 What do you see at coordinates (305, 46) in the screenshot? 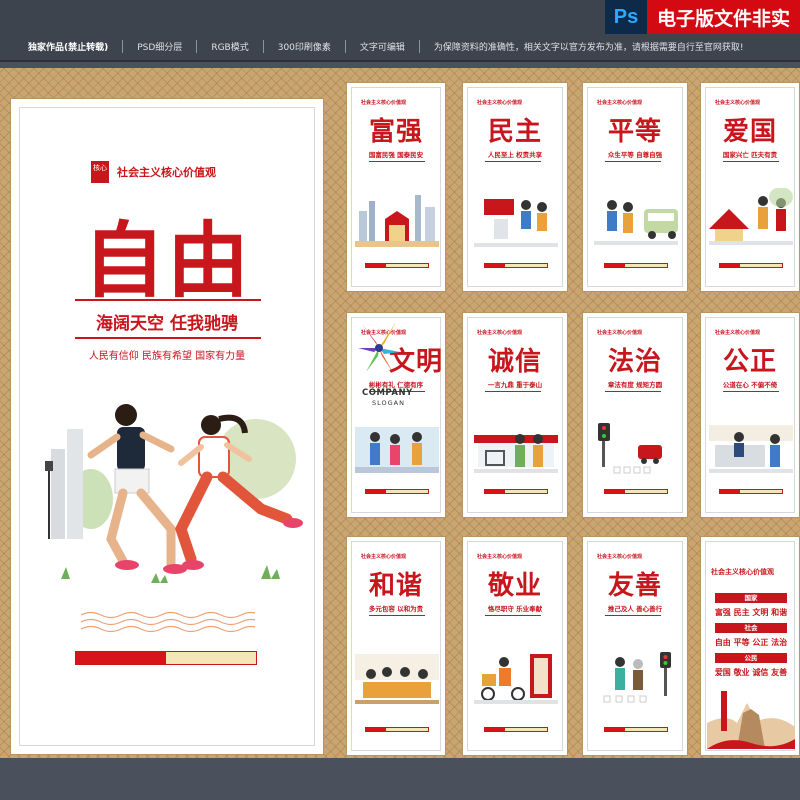
I see `info-resolution: 300印刷像素` at bounding box center [305, 46].